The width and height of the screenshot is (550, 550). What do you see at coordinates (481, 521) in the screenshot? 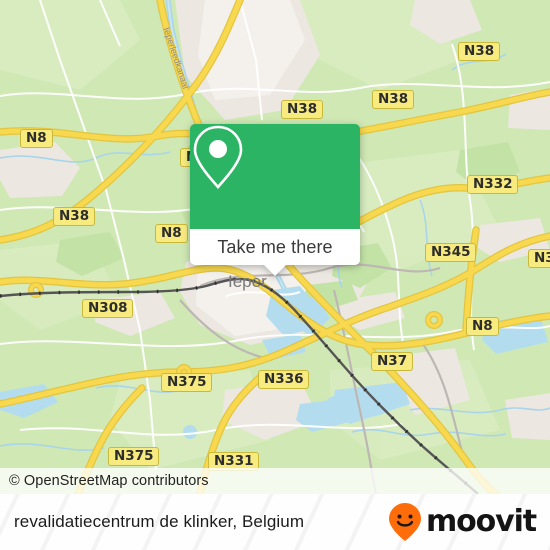
I see `moovit-wordmark: moovit` at bounding box center [481, 521].